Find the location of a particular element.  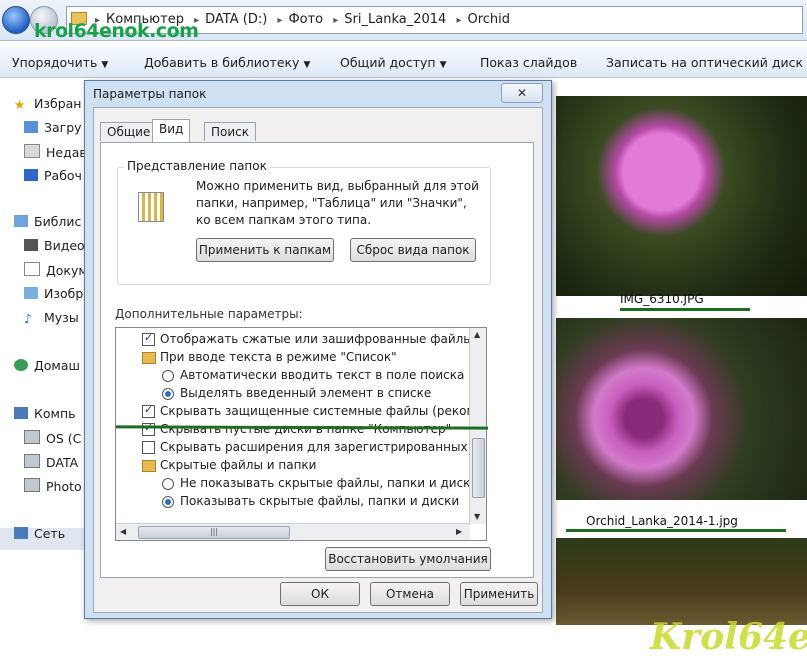

nav-computer: Компь is located at coordinates (45, 413).